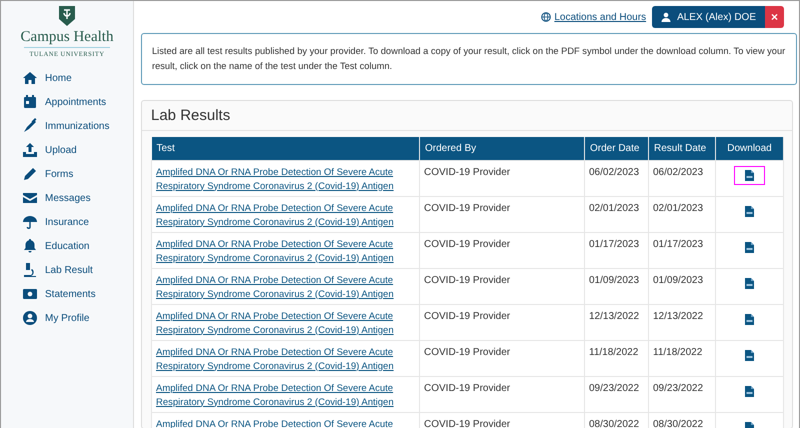 The image size is (800, 428). I want to click on column-header: Download, so click(750, 148).